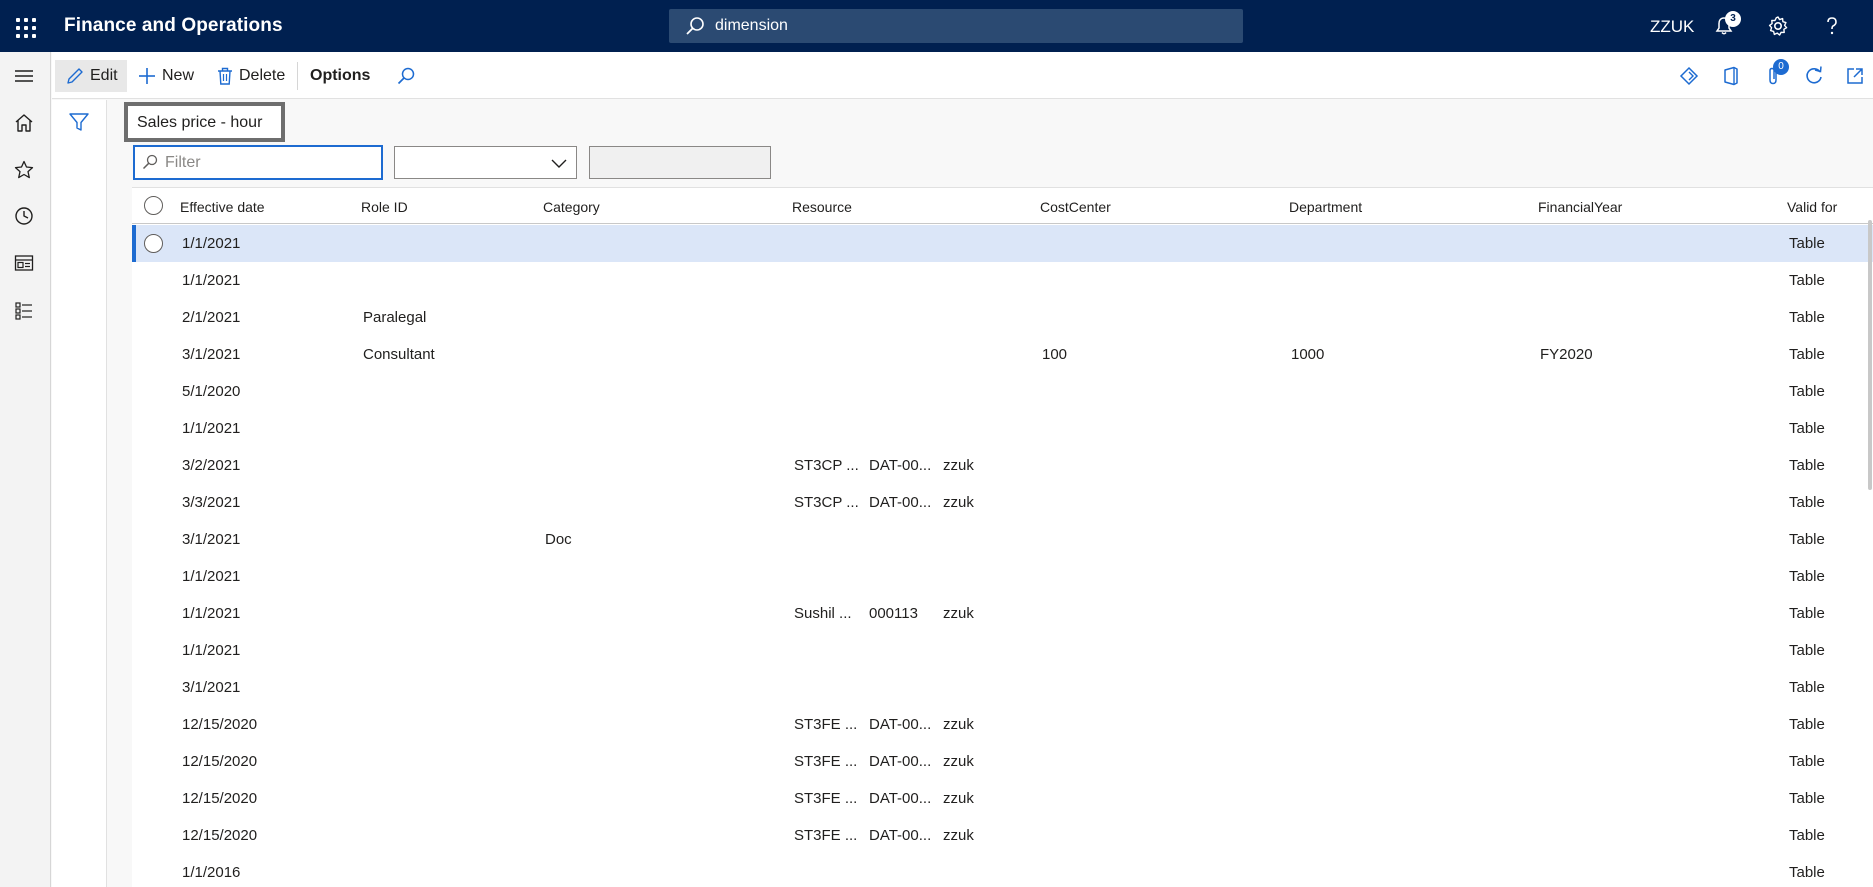 This screenshot has height=887, width=1873. Describe the element at coordinates (222, 207) in the screenshot. I see `header-effective-date: Effective date` at that location.